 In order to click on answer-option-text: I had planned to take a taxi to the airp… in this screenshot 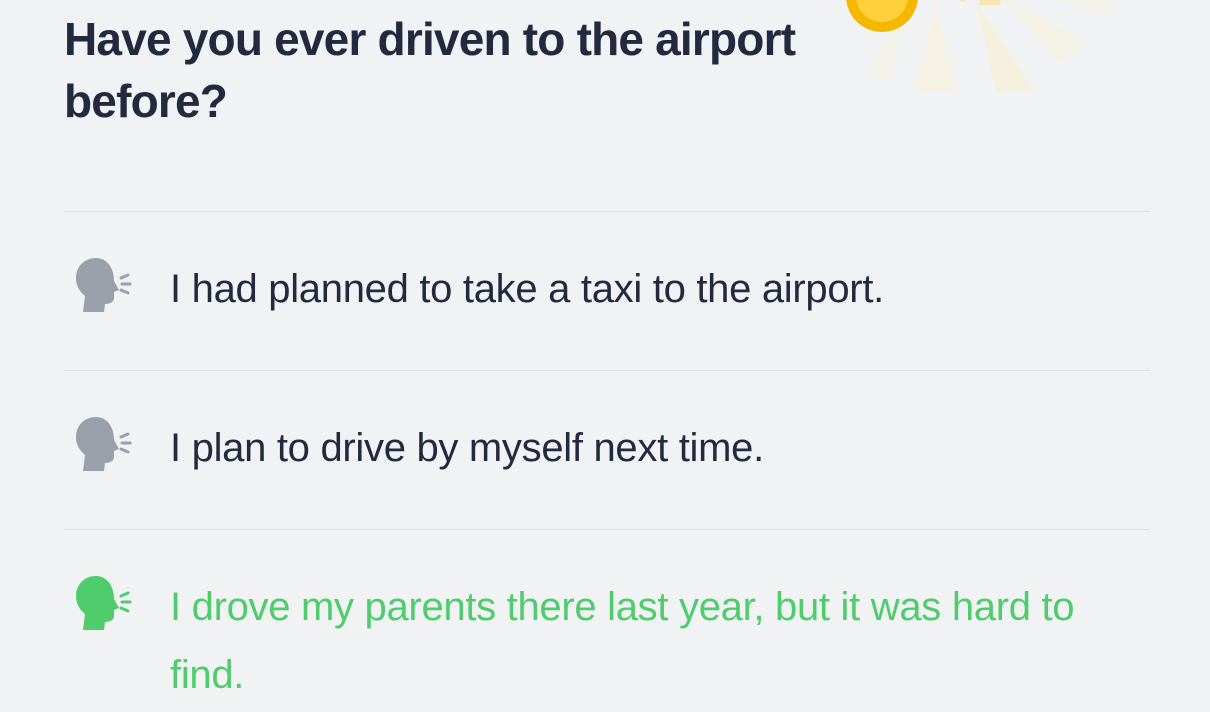, I will do `click(527, 289)`.